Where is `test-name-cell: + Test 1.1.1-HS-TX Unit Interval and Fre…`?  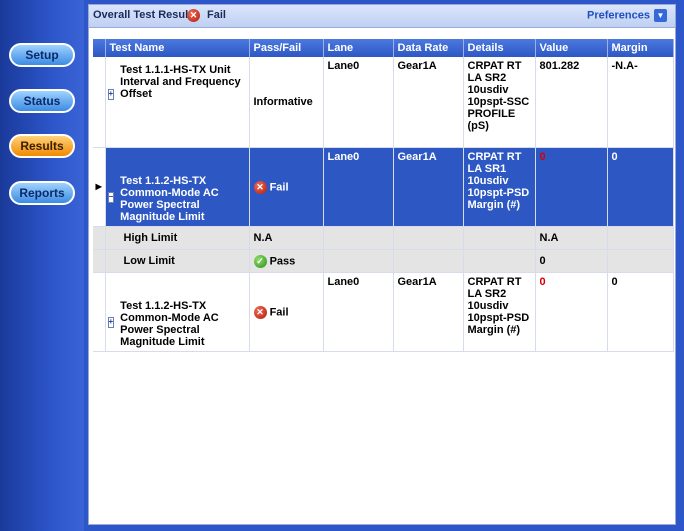 test-name-cell: + Test 1.1.1-HS-TX Unit Interval and Fre… is located at coordinates (177, 102).